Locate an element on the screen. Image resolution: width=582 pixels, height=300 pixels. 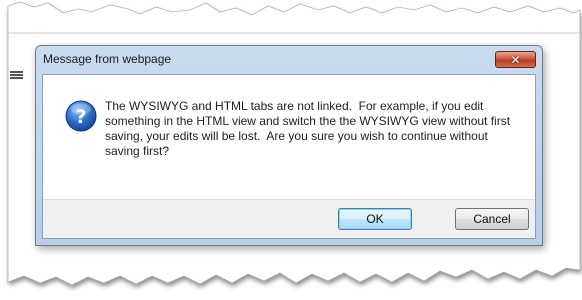
dialog-titlebar: Message from webpage ✕ is located at coordinates (289, 60).